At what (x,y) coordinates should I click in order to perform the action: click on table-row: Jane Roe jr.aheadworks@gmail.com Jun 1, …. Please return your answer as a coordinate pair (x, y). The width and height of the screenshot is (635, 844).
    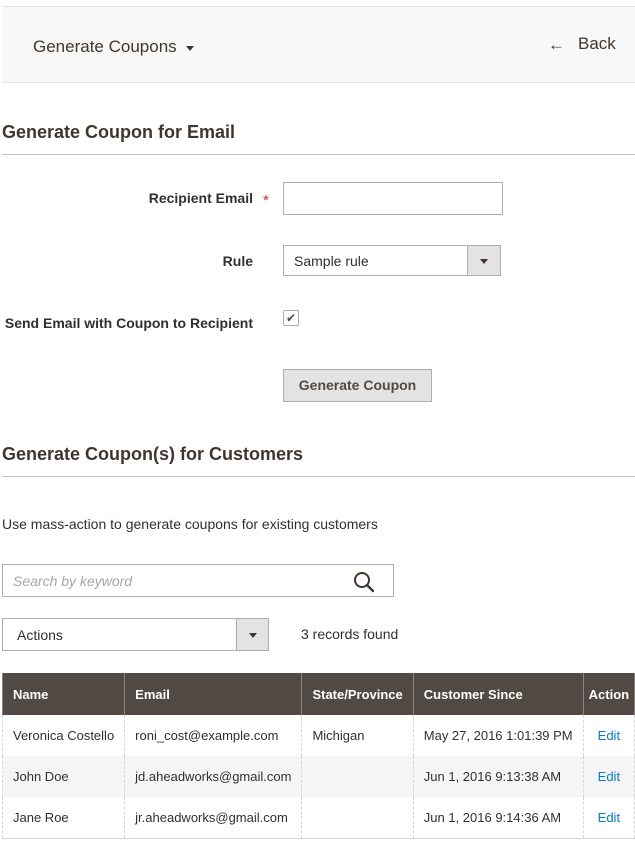
    Looking at the image, I should click on (318, 818).